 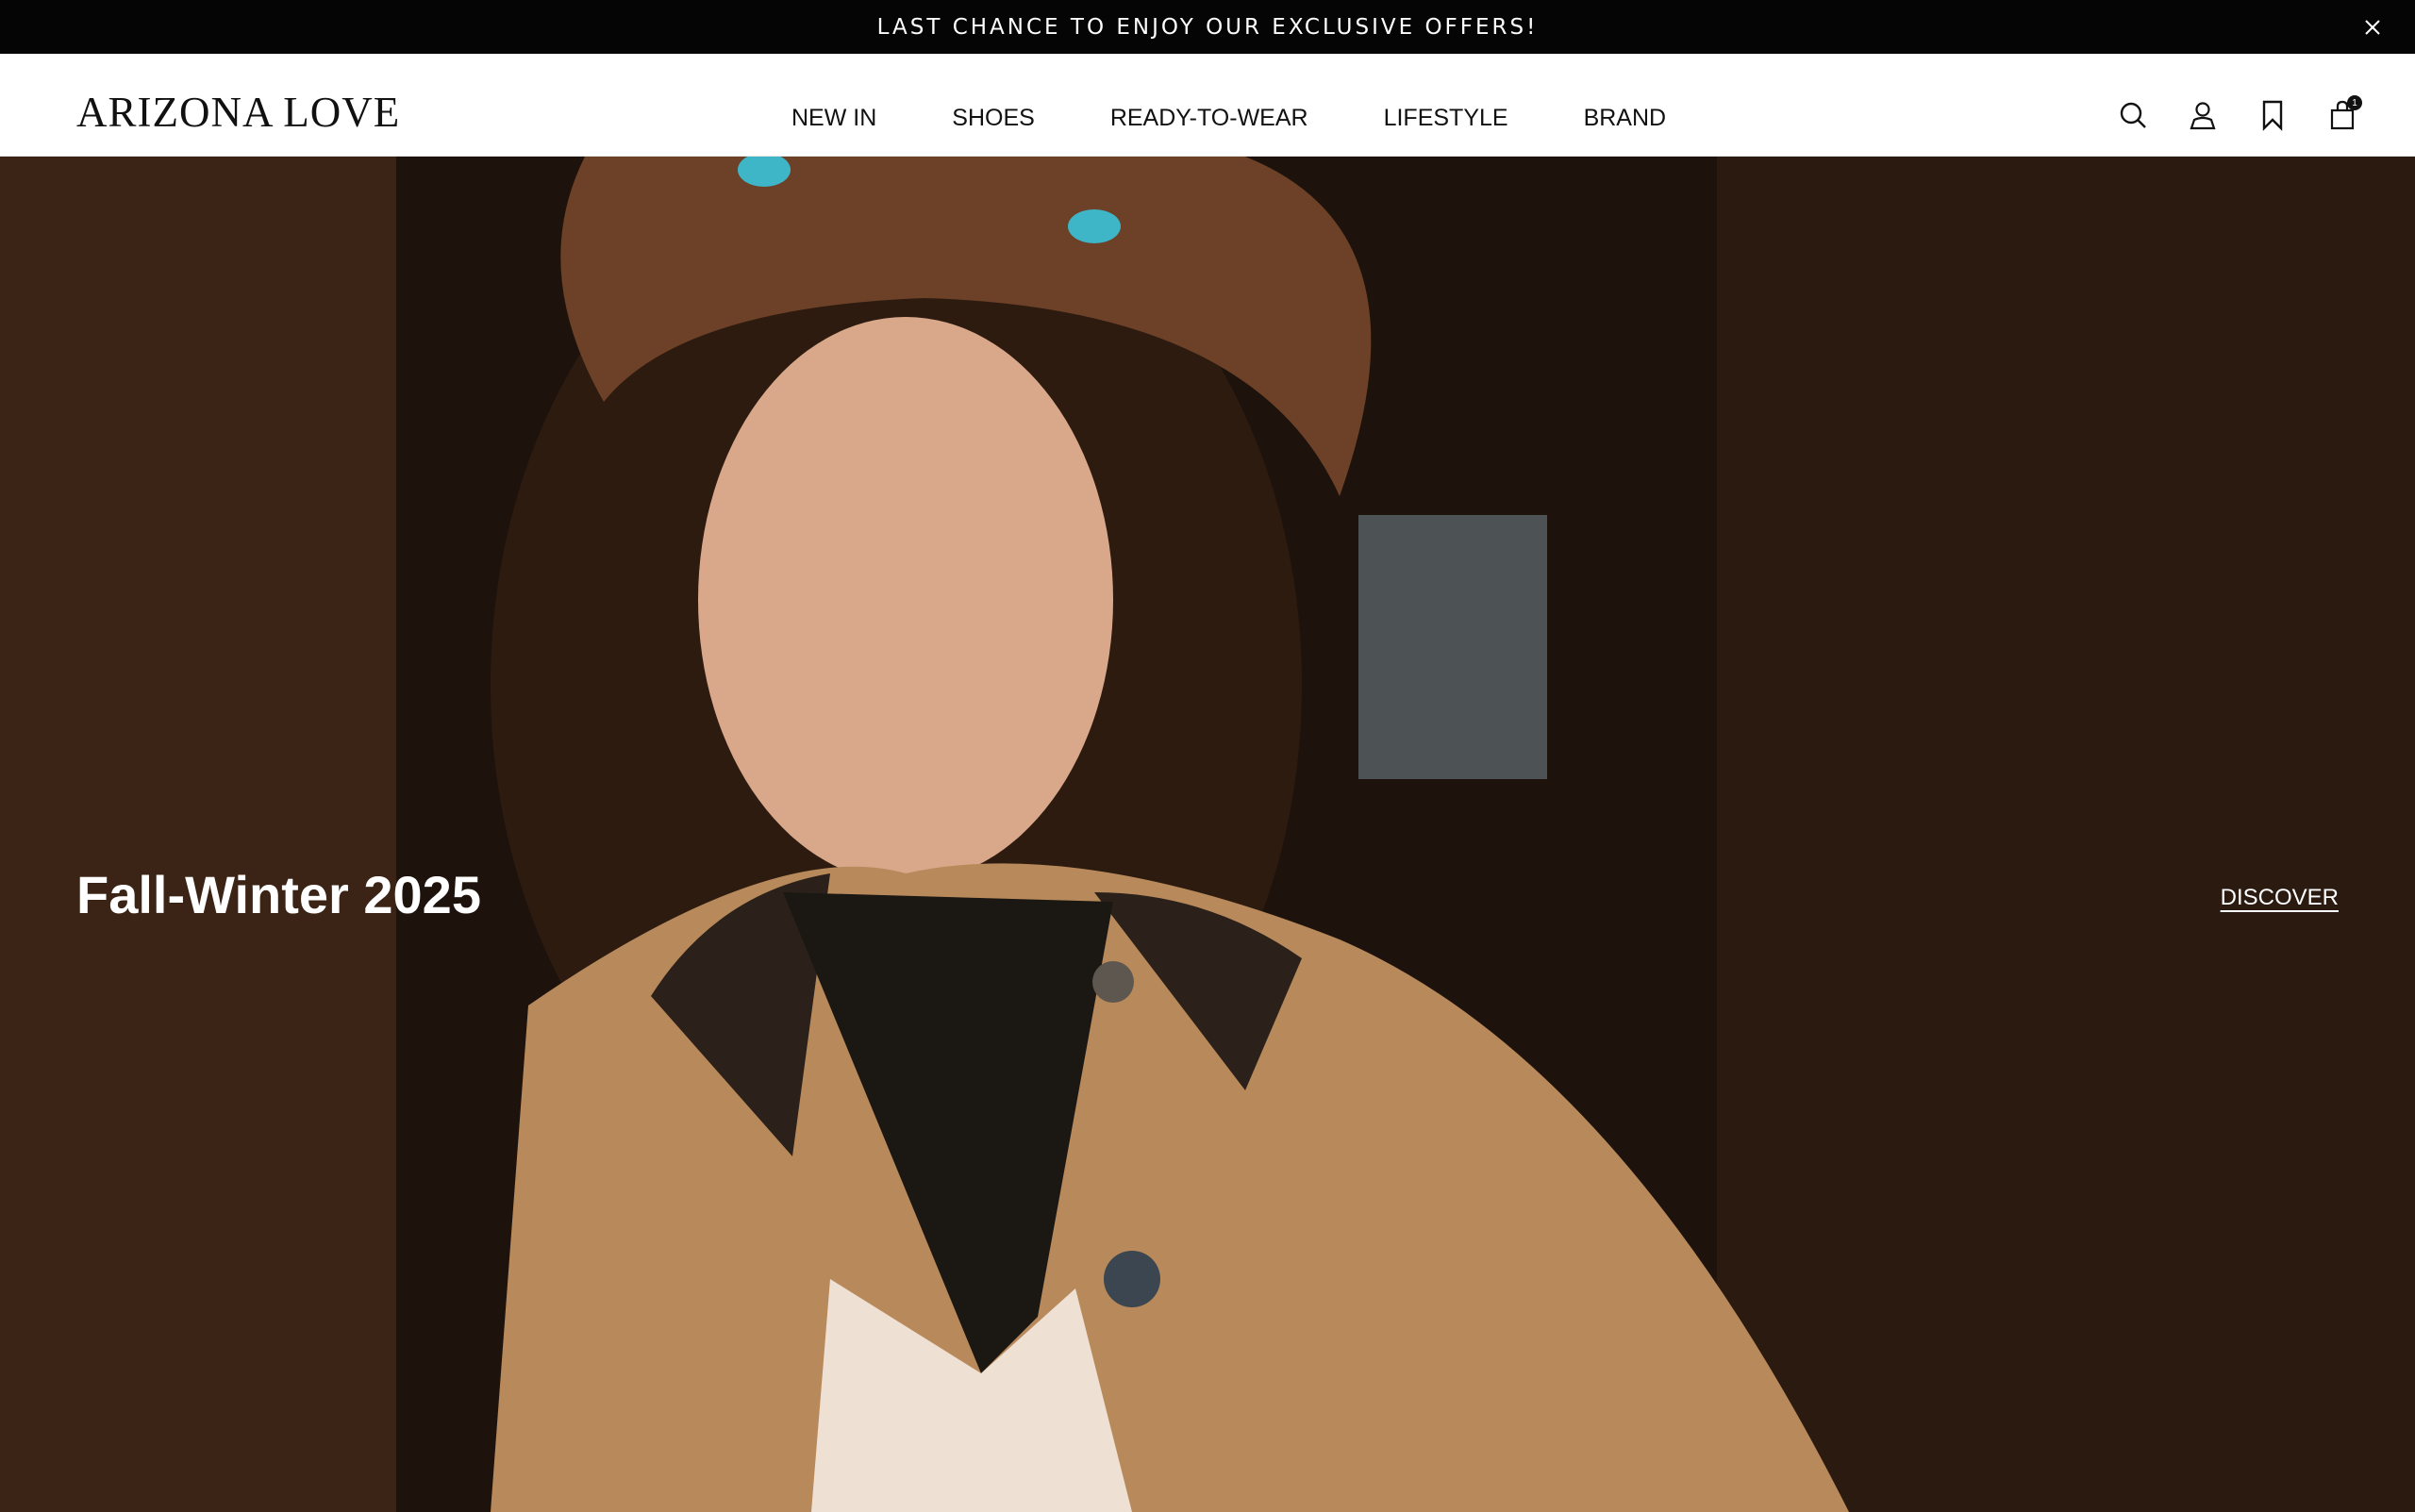 I want to click on search-icon, so click(x=2133, y=115).